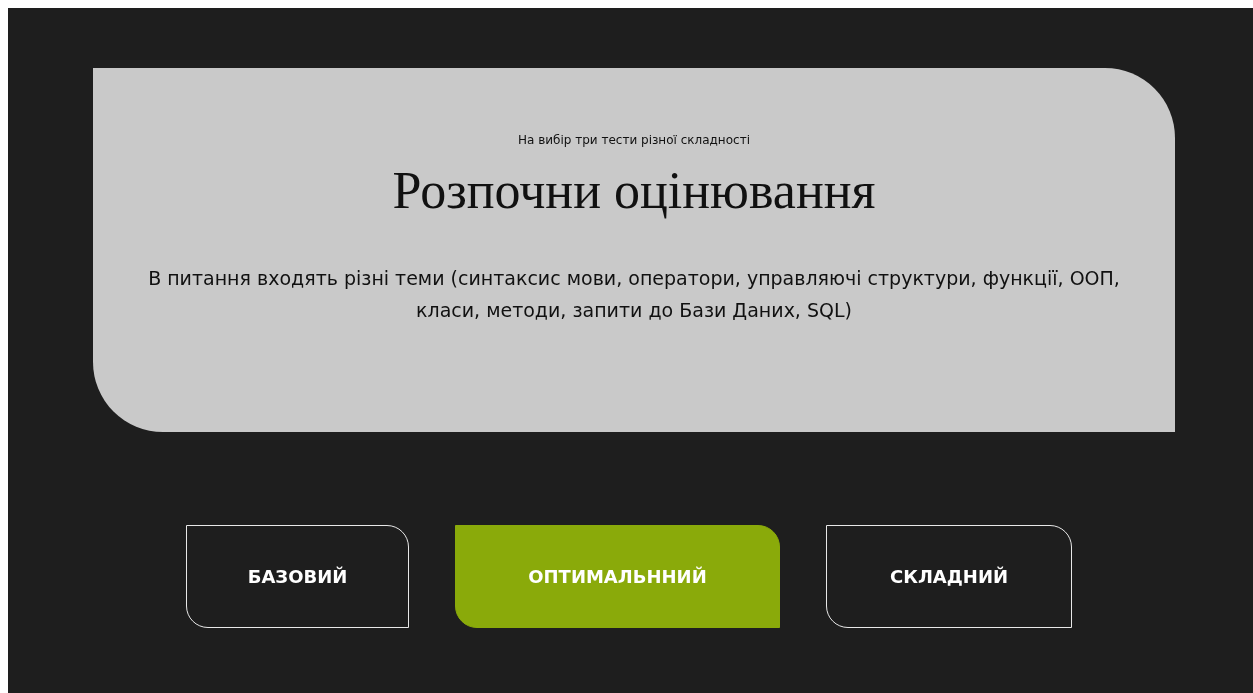 The width and height of the screenshot is (1253, 693). Describe the element at coordinates (634, 140) in the screenshot. I see `hero-subtitle: На вибір три тести різної складності` at that location.